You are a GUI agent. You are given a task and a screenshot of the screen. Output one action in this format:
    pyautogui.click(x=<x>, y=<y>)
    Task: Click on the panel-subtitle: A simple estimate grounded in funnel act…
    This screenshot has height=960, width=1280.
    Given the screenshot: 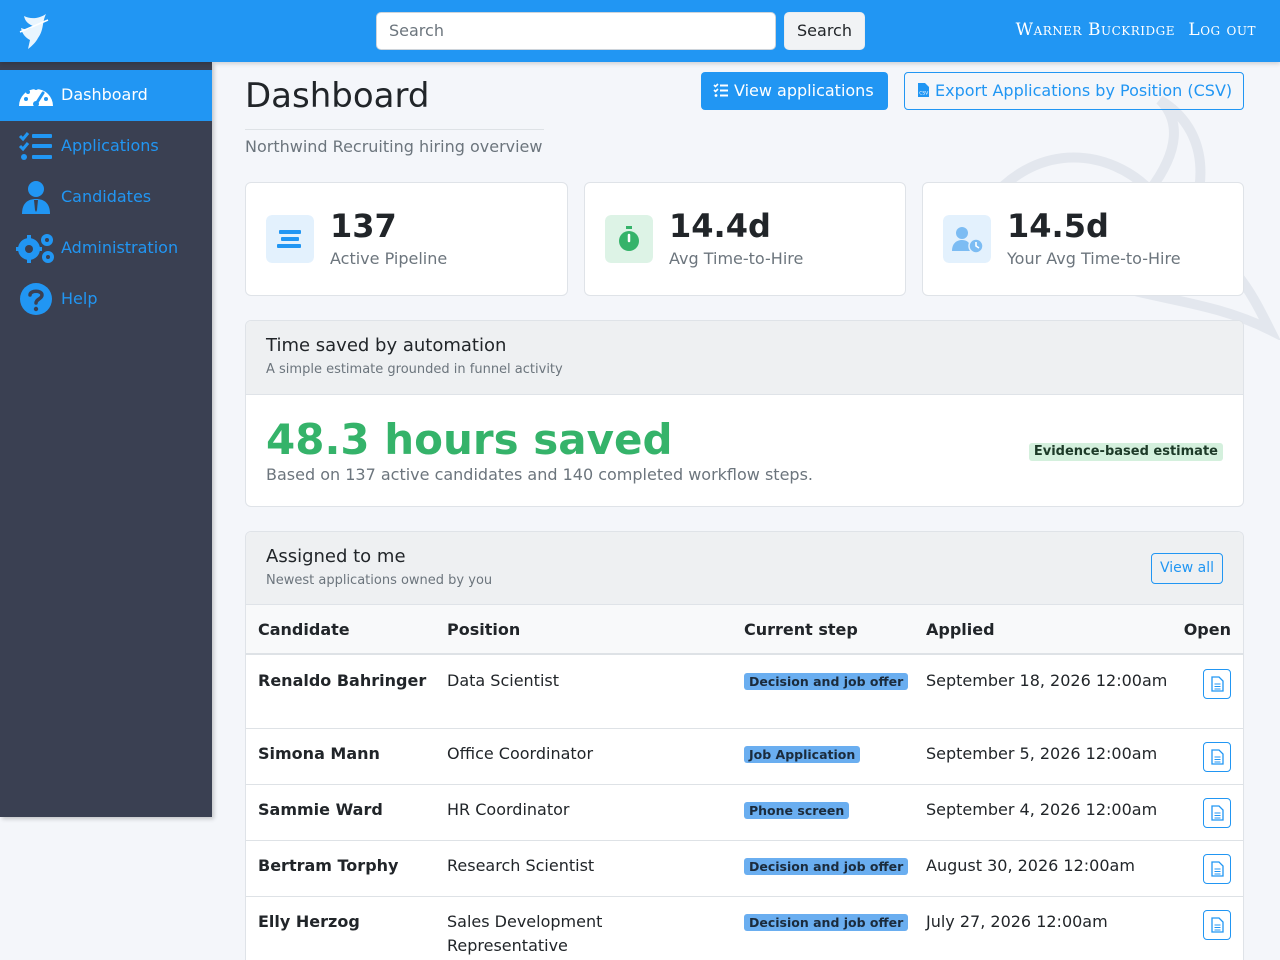 What is the action you would take?
    pyautogui.click(x=414, y=369)
    